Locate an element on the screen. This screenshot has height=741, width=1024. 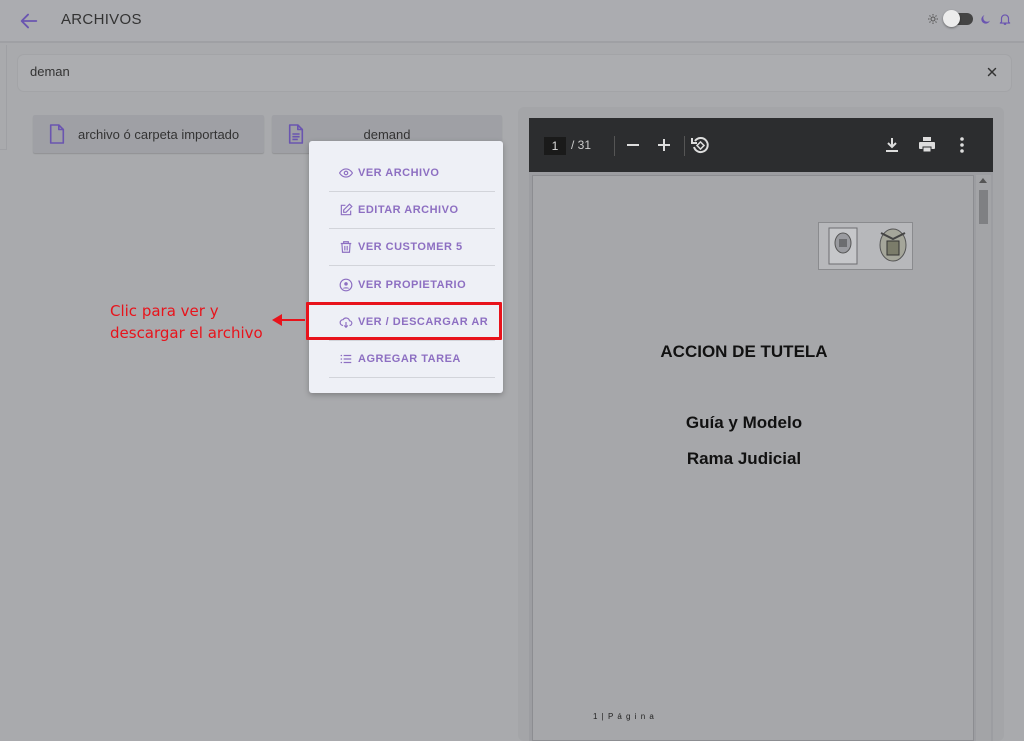
list-icon is located at coordinates (346, 359).